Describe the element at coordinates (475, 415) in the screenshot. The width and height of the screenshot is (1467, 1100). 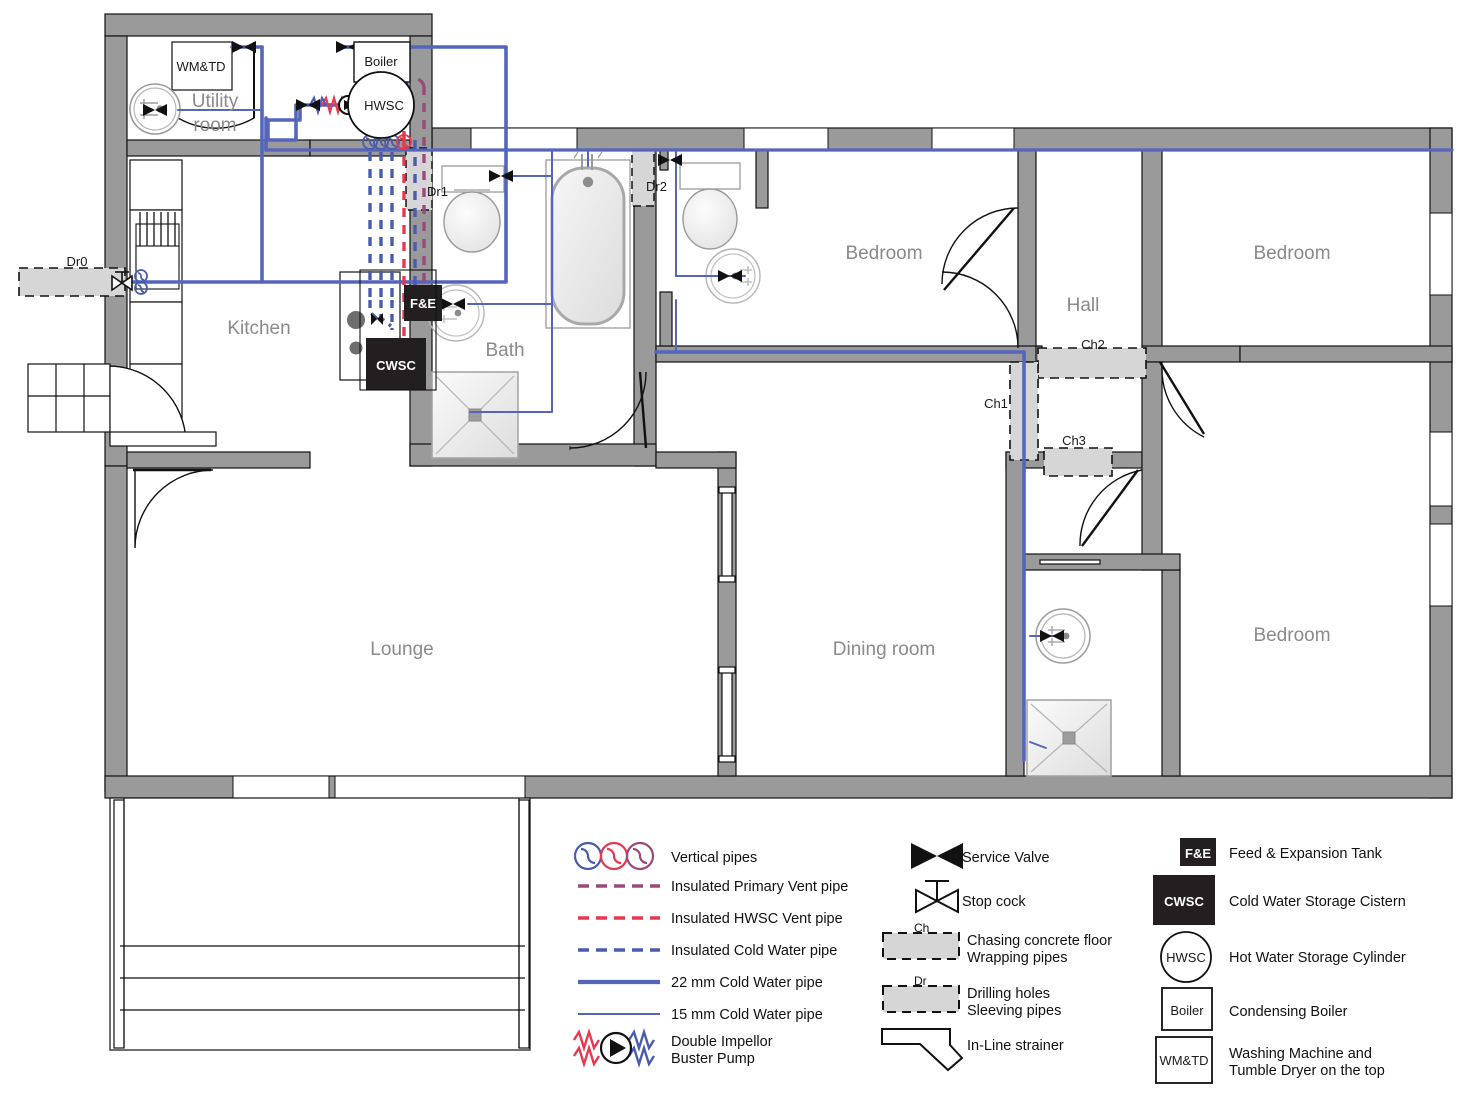
I see `fixture-shower-bath` at that location.